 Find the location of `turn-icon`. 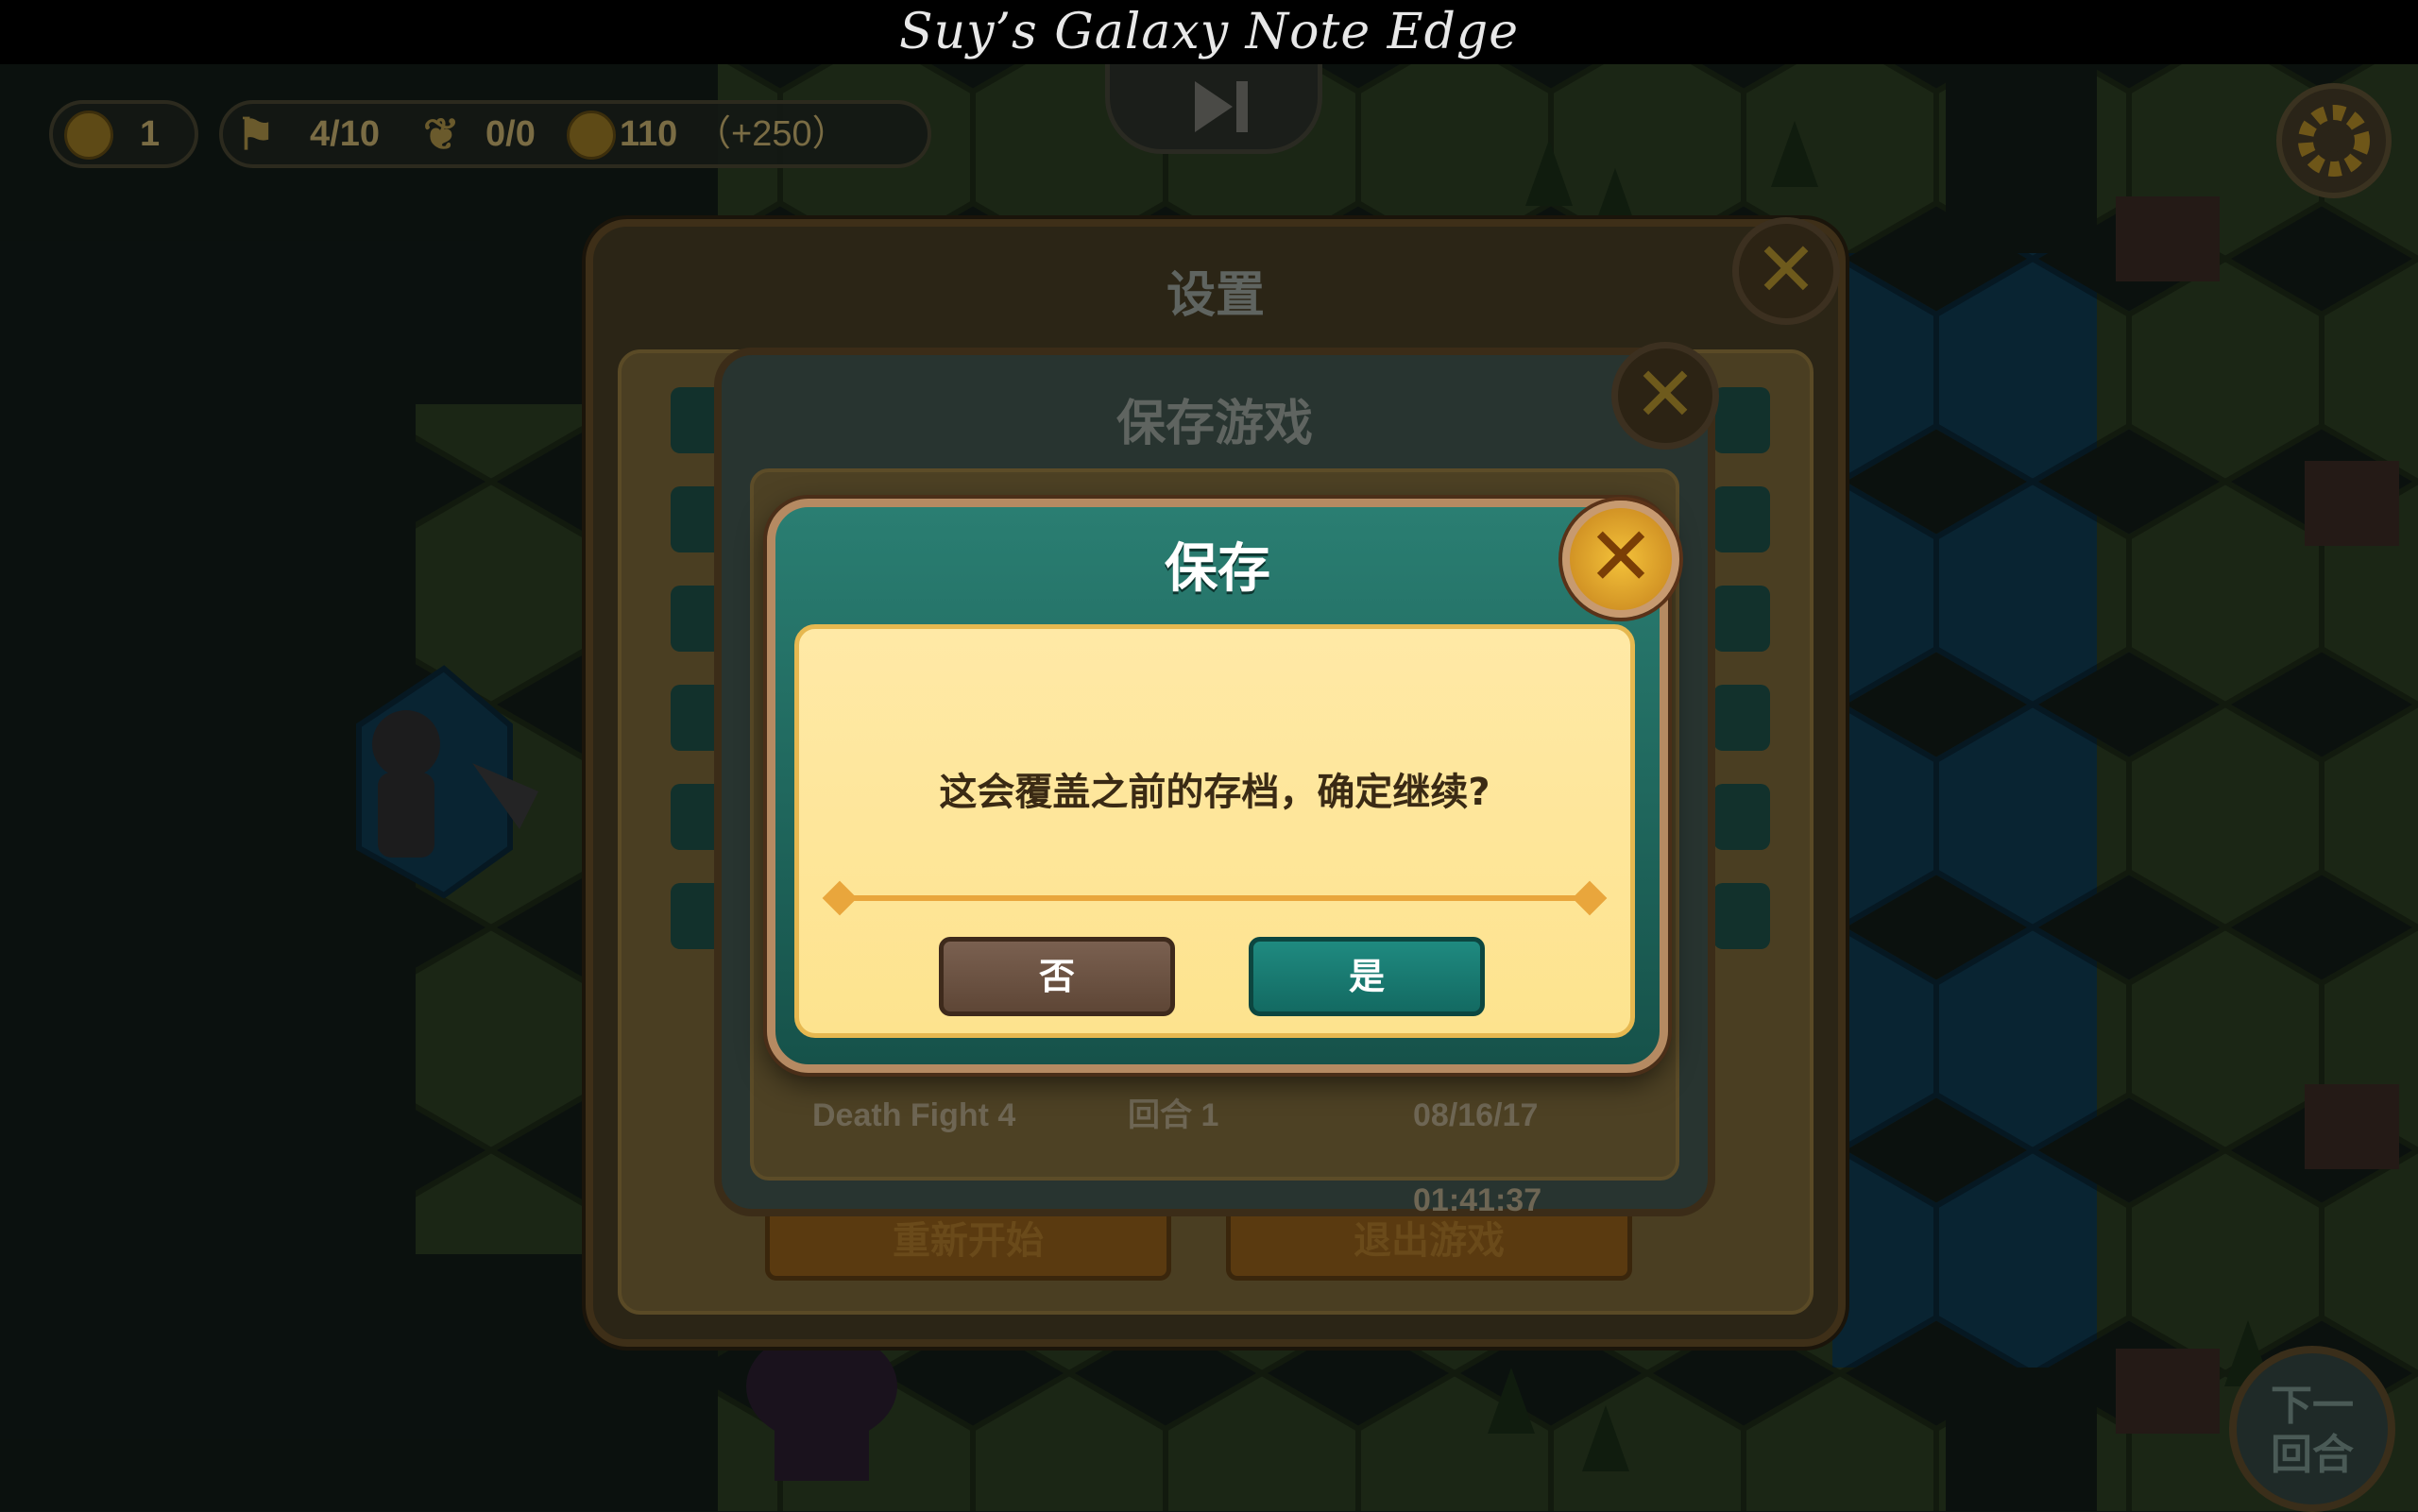

turn-icon is located at coordinates (89, 135).